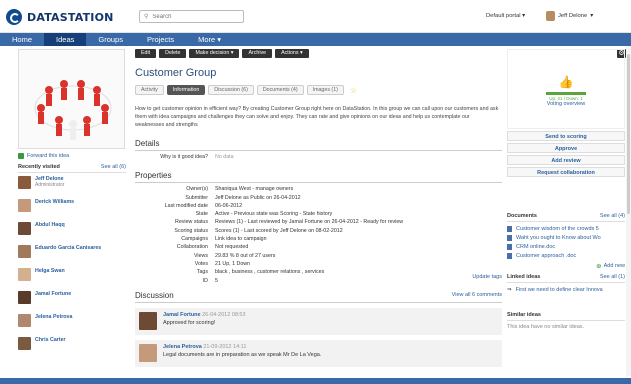  Describe the element at coordinates (200, 255) in the screenshot. I see `property-label: Views` at that location.